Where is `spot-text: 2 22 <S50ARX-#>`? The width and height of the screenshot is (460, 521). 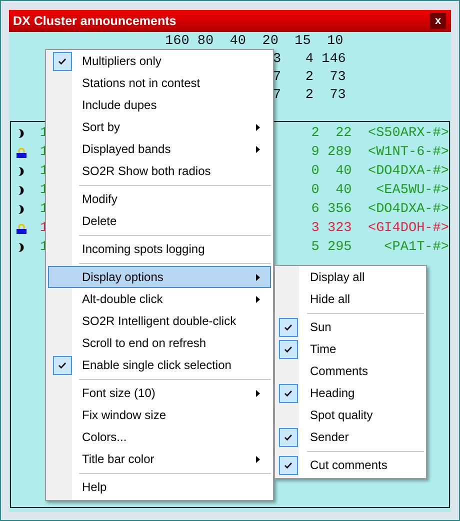 spot-text: 2 22 <S50ARX-#> is located at coordinates (380, 134).